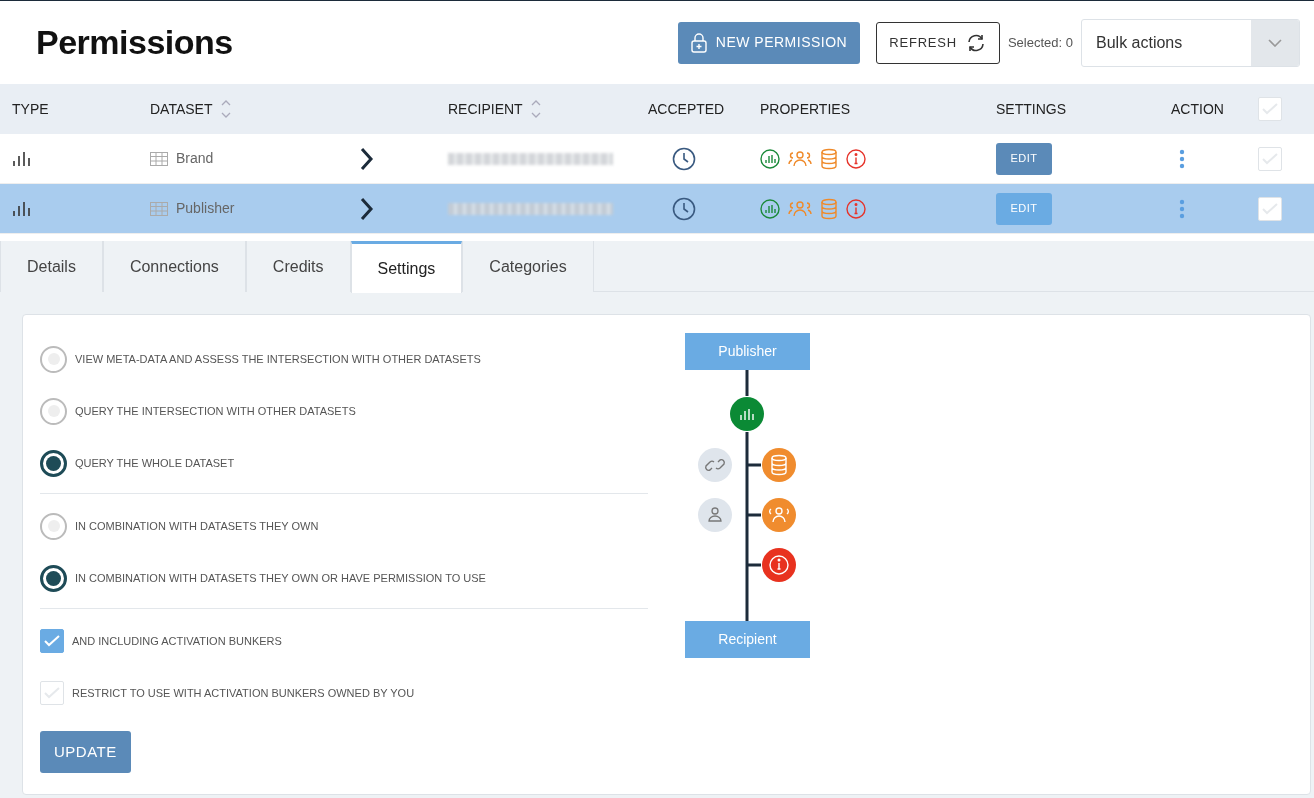 Image resolution: width=1314 pixels, height=798 pixels. What do you see at coordinates (298, 266) in the screenshot?
I see `tab: Credits` at bounding box center [298, 266].